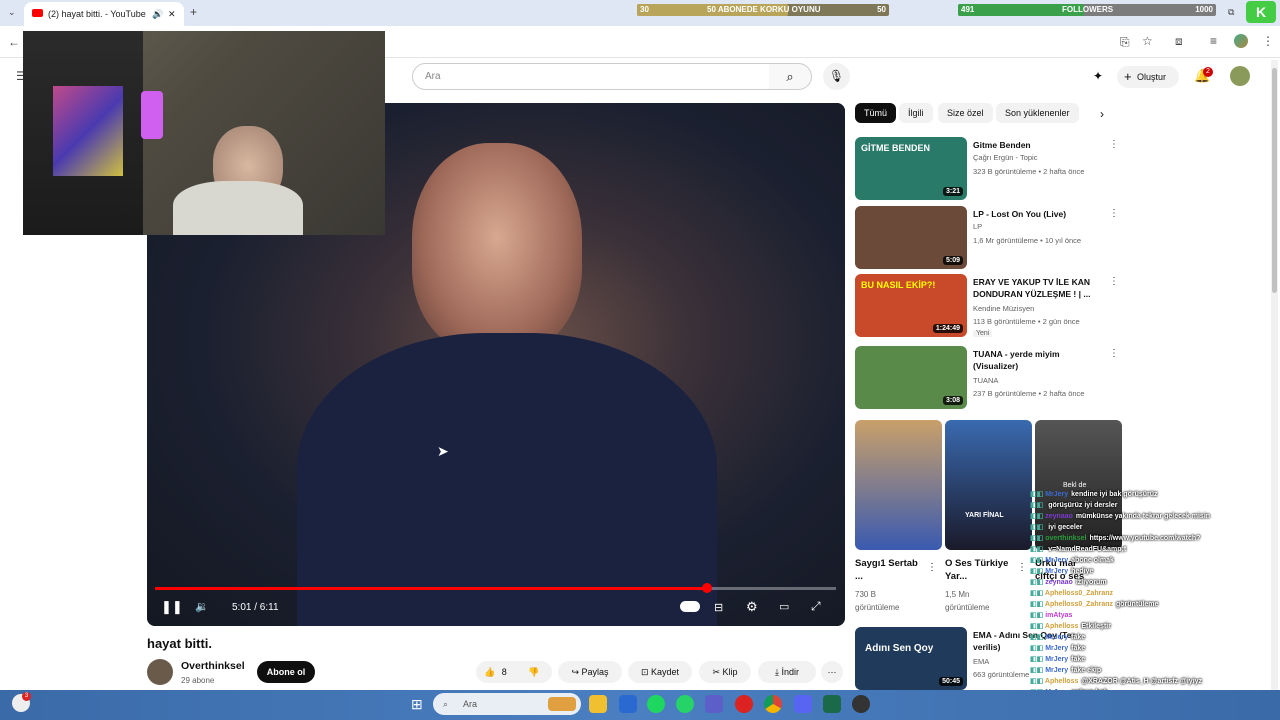  What do you see at coordinates (714, 704) in the screenshot?
I see `teams-icon` at bounding box center [714, 704].